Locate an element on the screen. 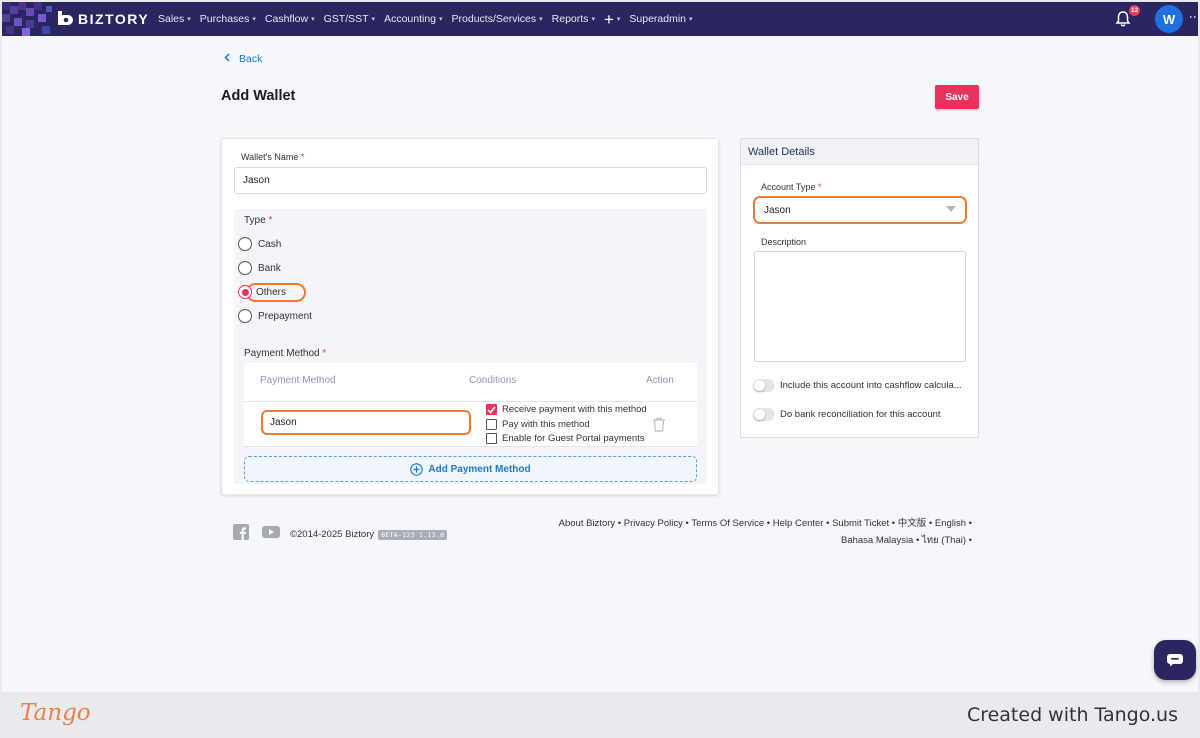 This screenshot has height=738, width=1200. nav-quick-add: + ▾ is located at coordinates (612, 19).